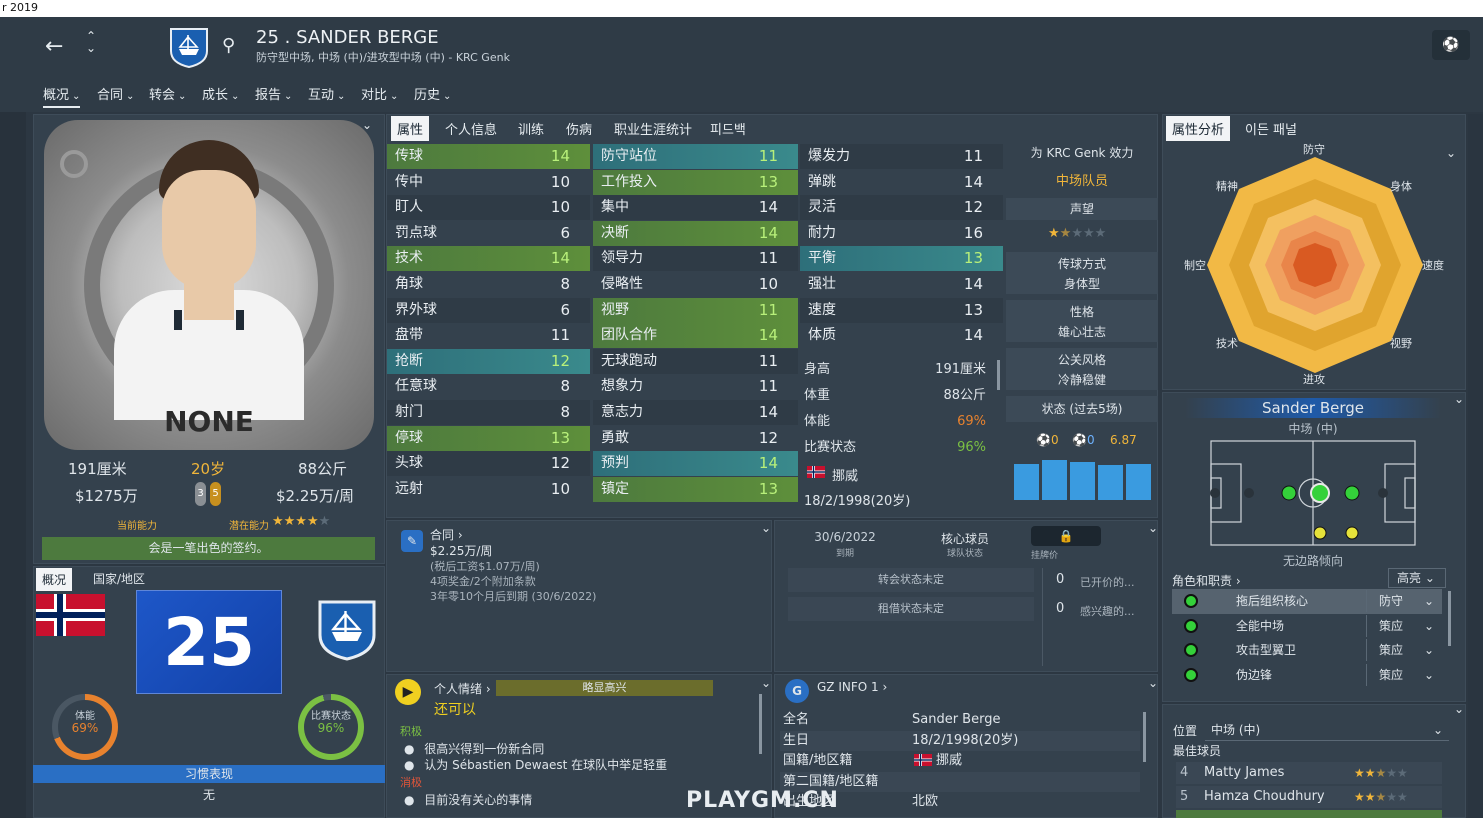  What do you see at coordinates (531, 128) in the screenshot?
I see `tab-training: 训练` at bounding box center [531, 128].